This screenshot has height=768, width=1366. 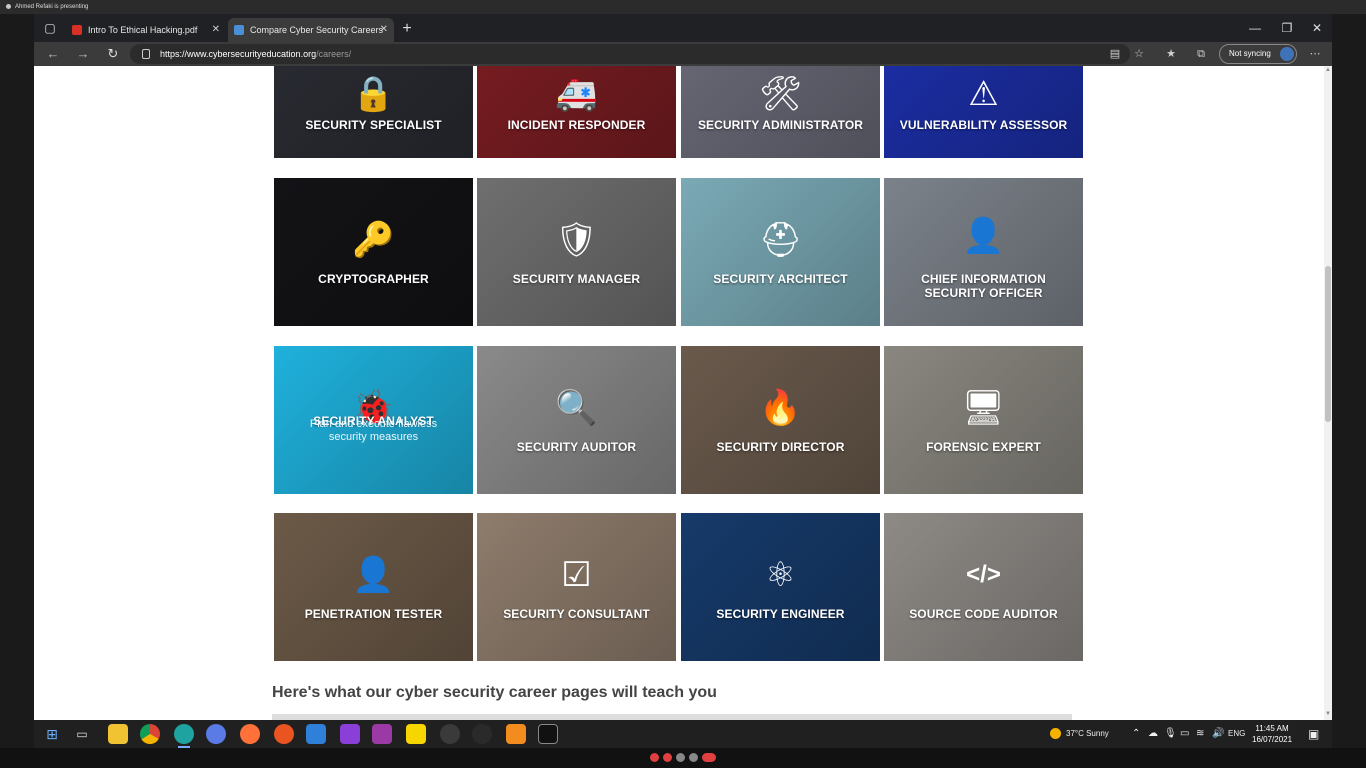 I want to click on new-tab-button: +, so click(x=407, y=29).